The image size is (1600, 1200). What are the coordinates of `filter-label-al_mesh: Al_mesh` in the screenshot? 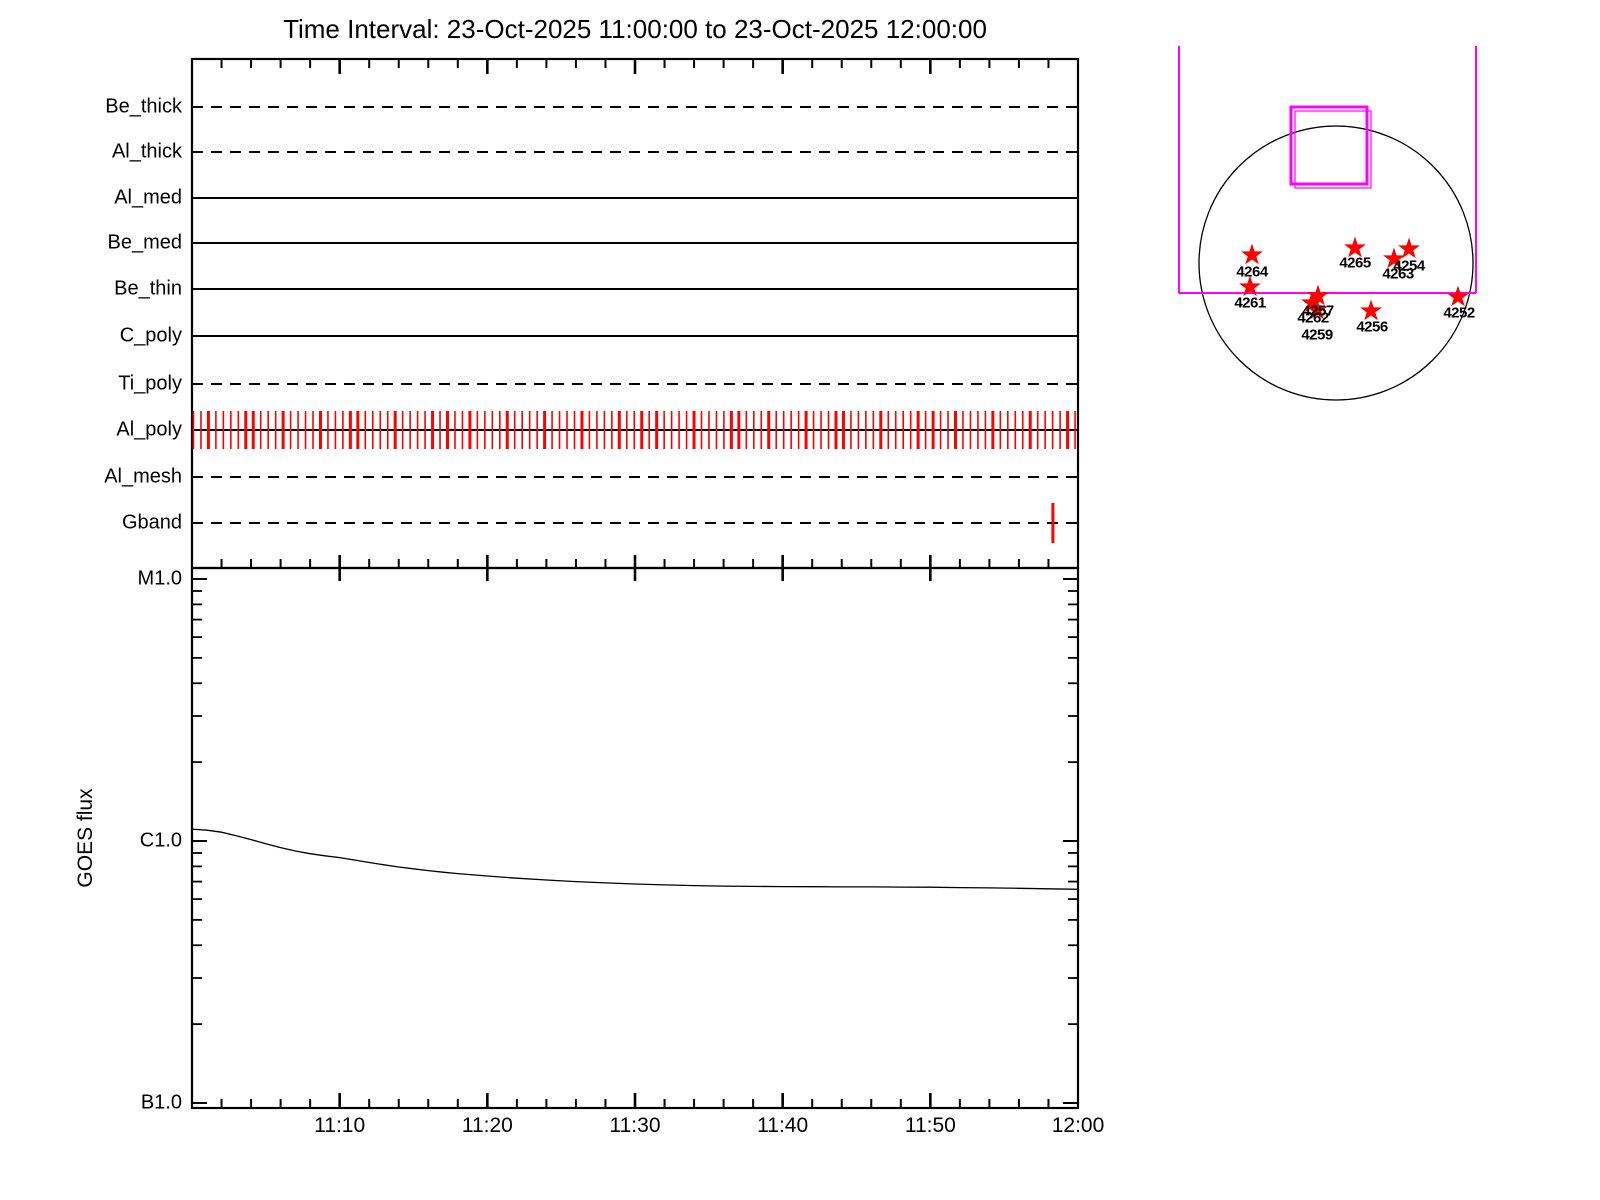 It's located at (143, 476).